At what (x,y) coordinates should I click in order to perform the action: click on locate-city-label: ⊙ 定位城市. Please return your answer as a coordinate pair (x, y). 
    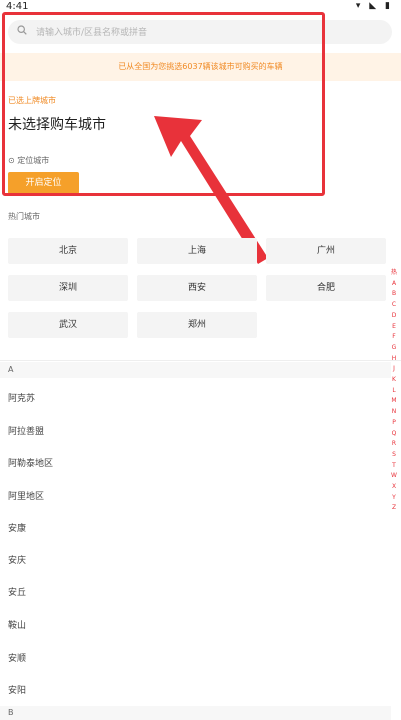
    Looking at the image, I should click on (28, 160).